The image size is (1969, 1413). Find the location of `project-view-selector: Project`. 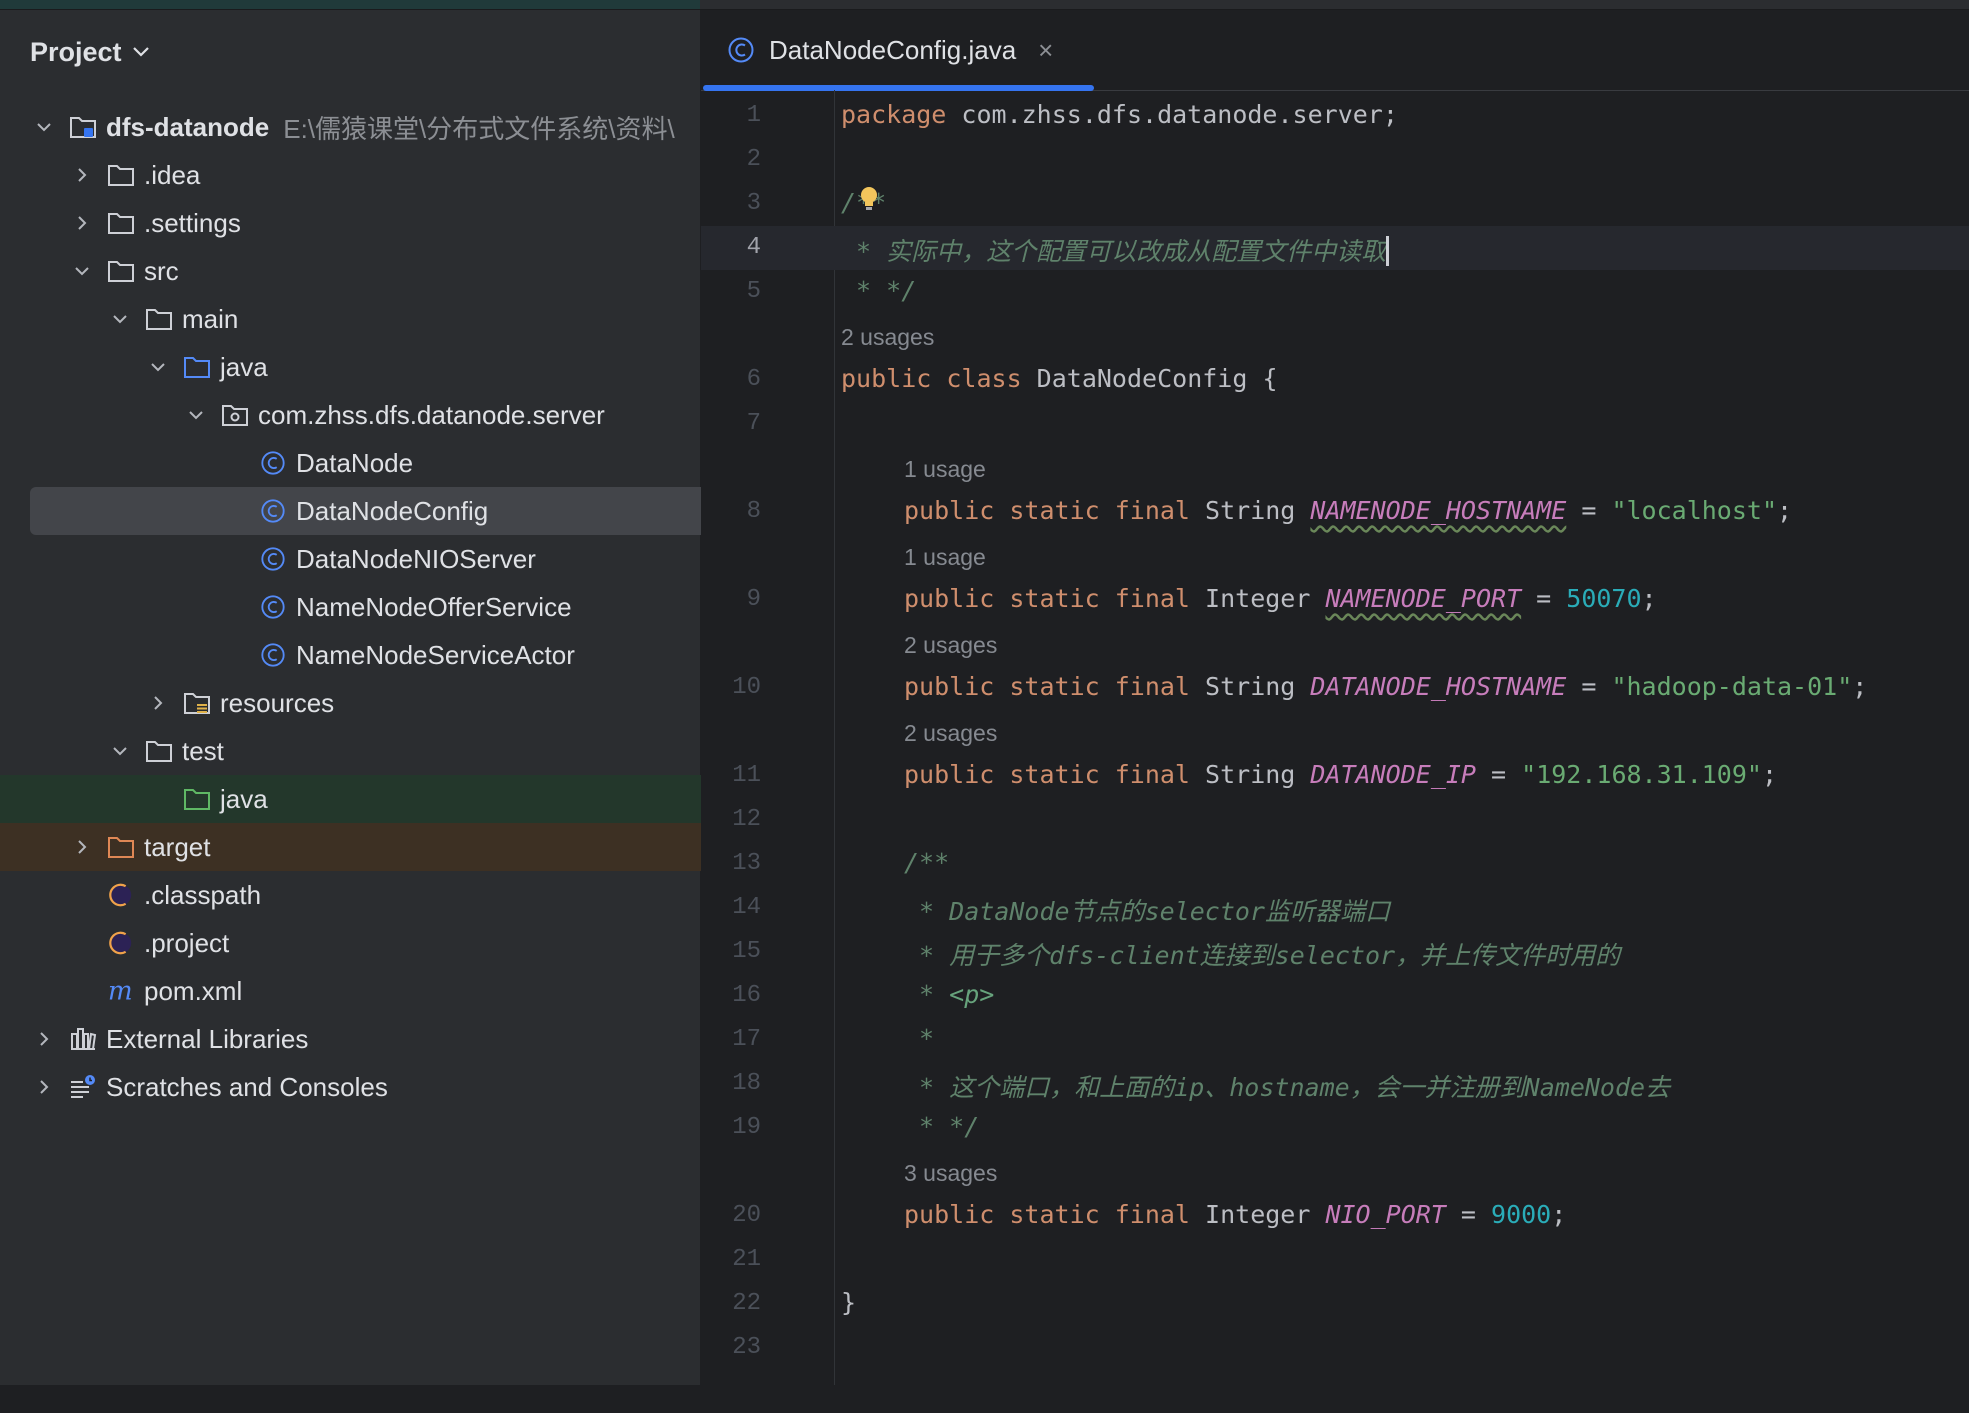

project-view-selector: Project is located at coordinates (90, 52).